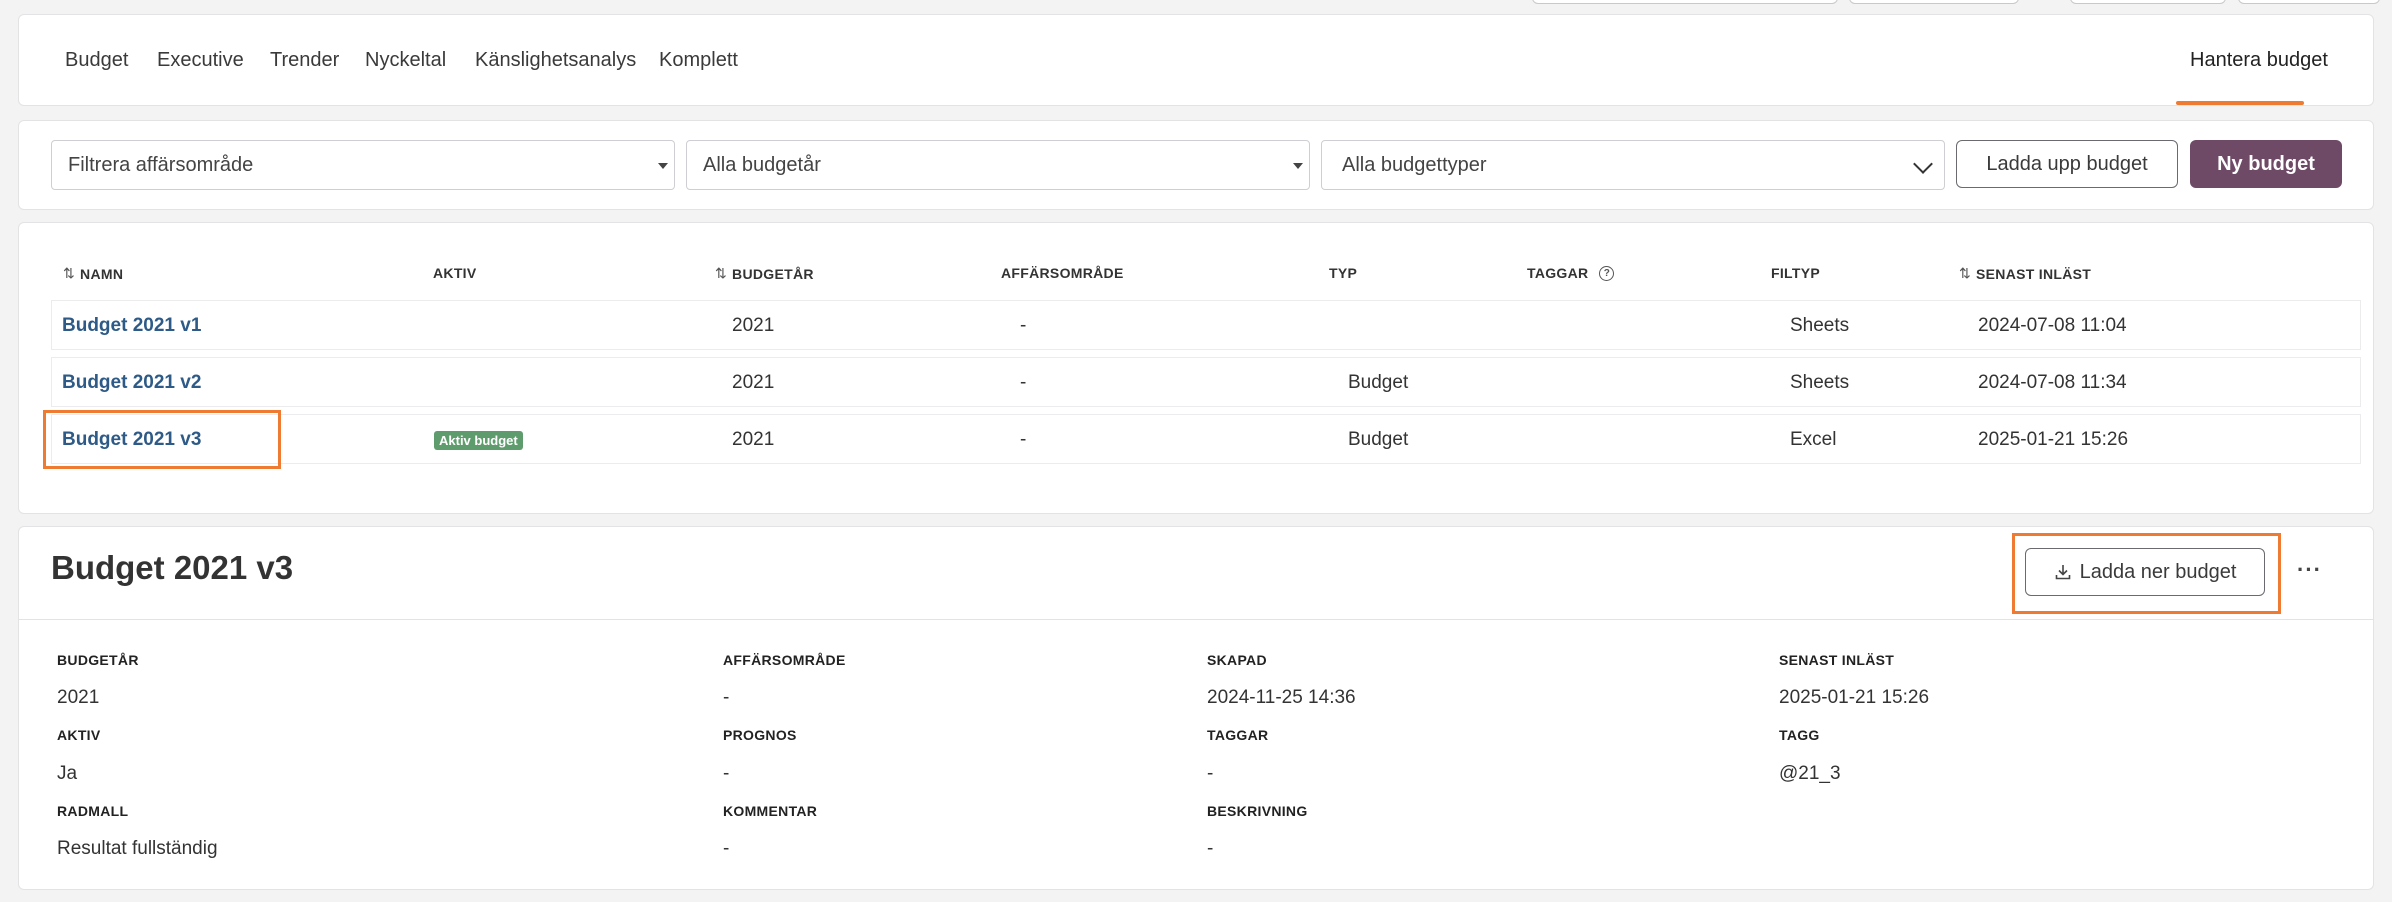 The height and width of the screenshot is (902, 2392). Describe the element at coordinates (102, 273) in the screenshot. I see `header-namn-label: NAMN` at that location.